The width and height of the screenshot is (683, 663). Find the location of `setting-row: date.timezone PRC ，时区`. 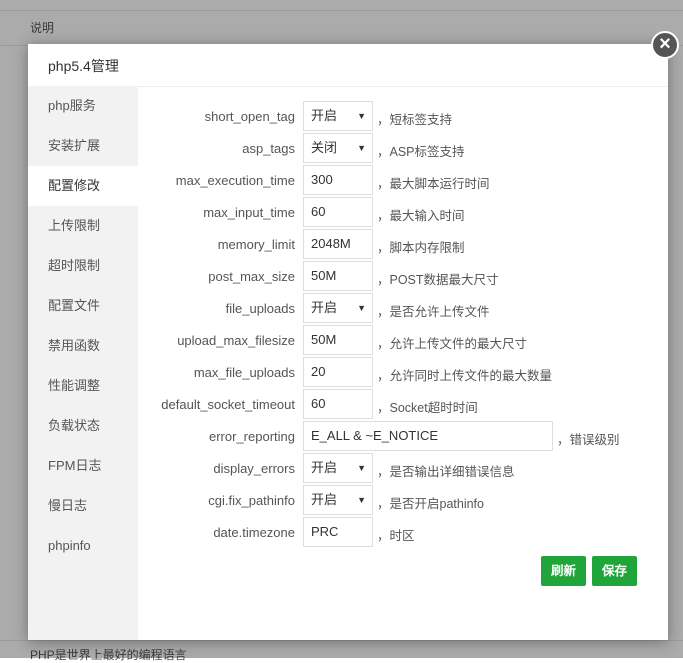

setting-row: date.timezone PRC ，时区 is located at coordinates (403, 533).